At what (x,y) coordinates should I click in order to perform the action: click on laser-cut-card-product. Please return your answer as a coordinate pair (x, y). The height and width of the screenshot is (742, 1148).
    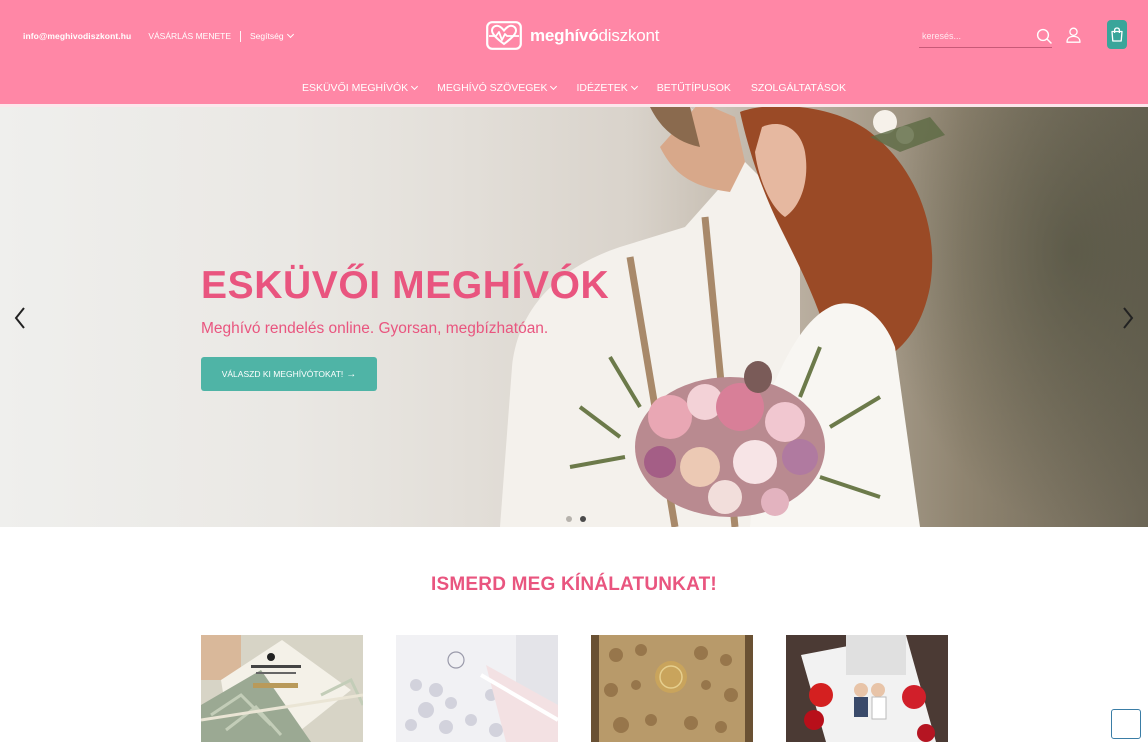
    Looking at the image, I should click on (282, 688).